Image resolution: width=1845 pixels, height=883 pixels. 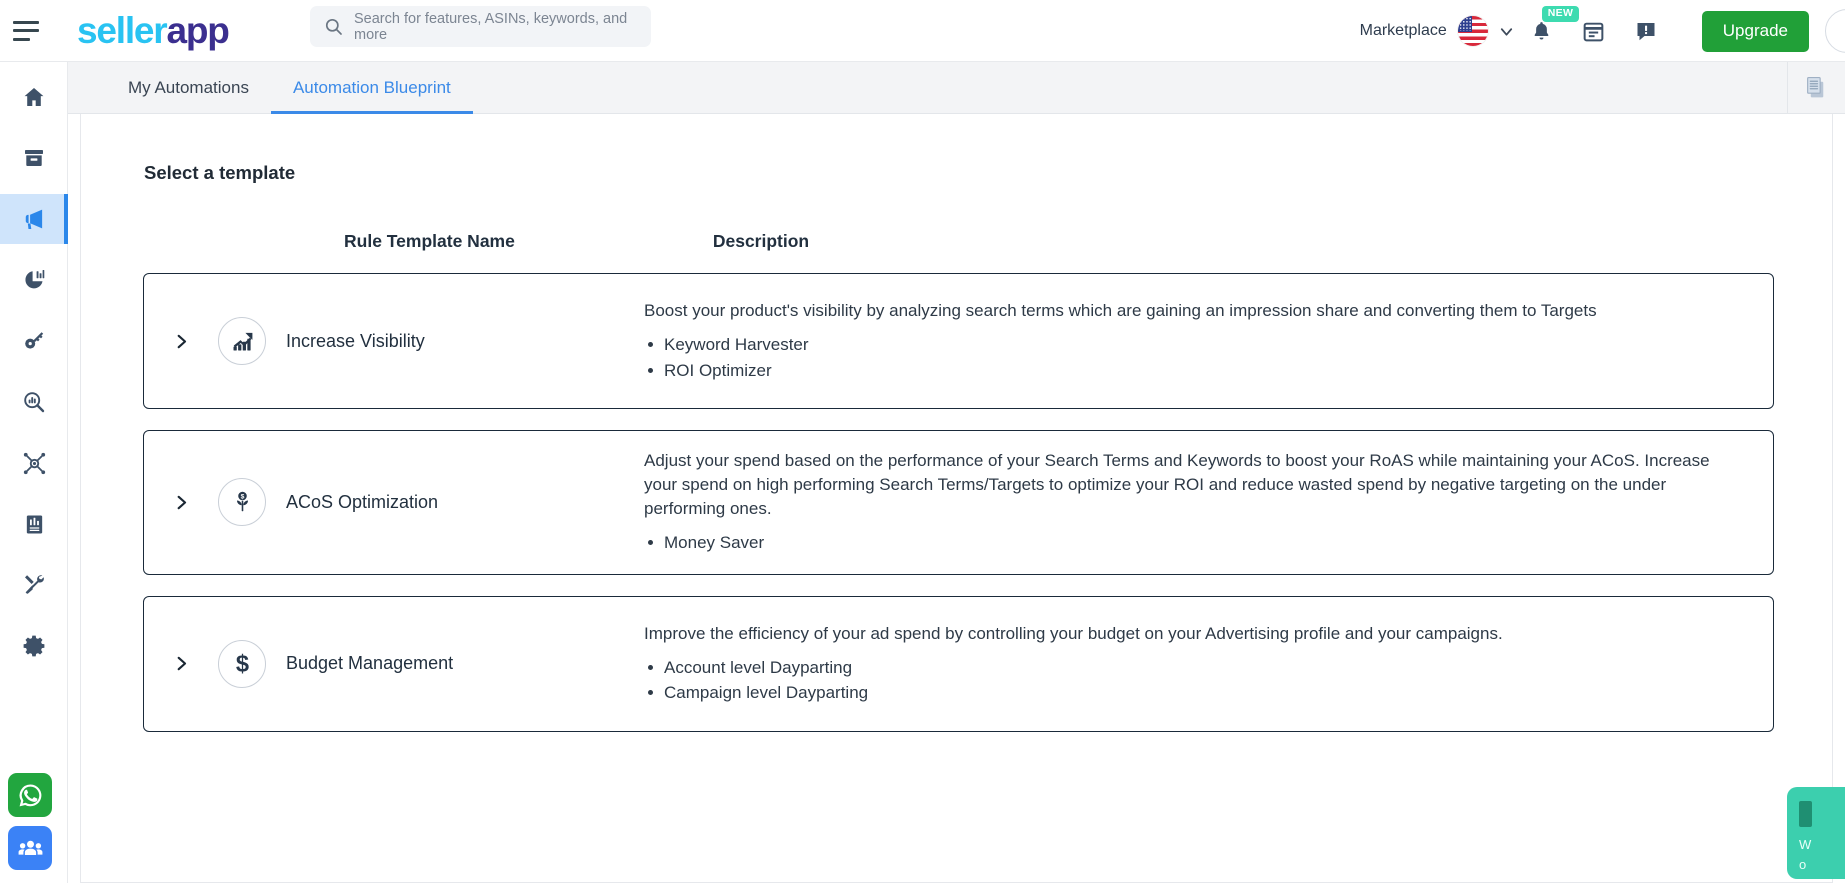 I want to click on people-group-icon, so click(x=30, y=847).